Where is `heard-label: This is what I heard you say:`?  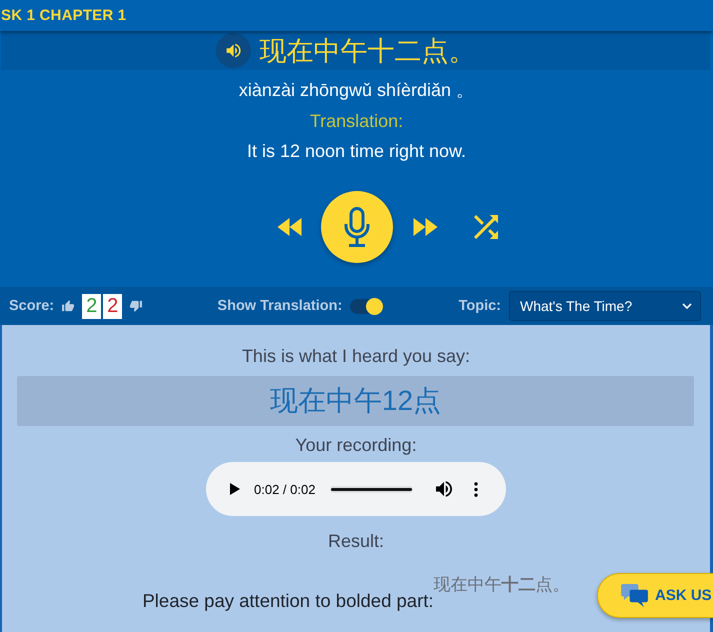 heard-label: This is what I heard you say: is located at coordinates (356, 356).